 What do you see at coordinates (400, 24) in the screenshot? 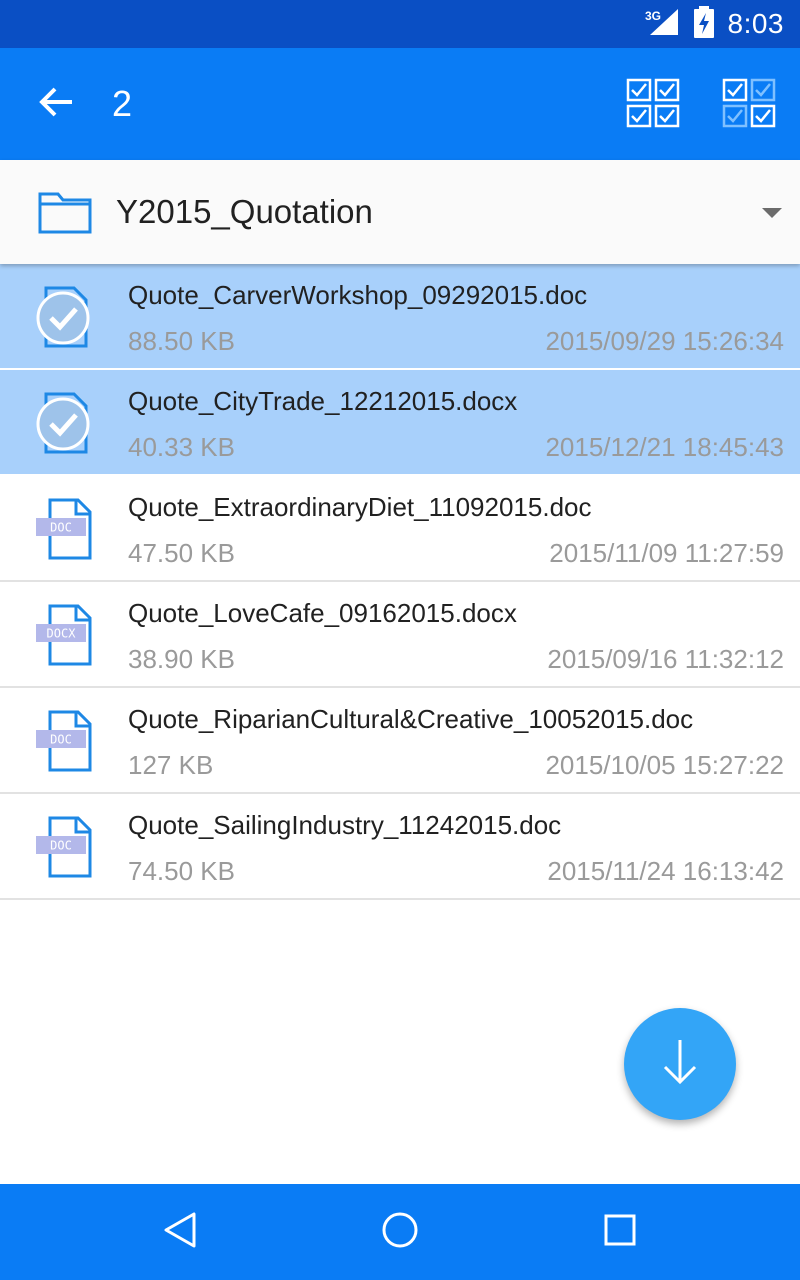
I see `status-bar: 3G 8:03` at bounding box center [400, 24].